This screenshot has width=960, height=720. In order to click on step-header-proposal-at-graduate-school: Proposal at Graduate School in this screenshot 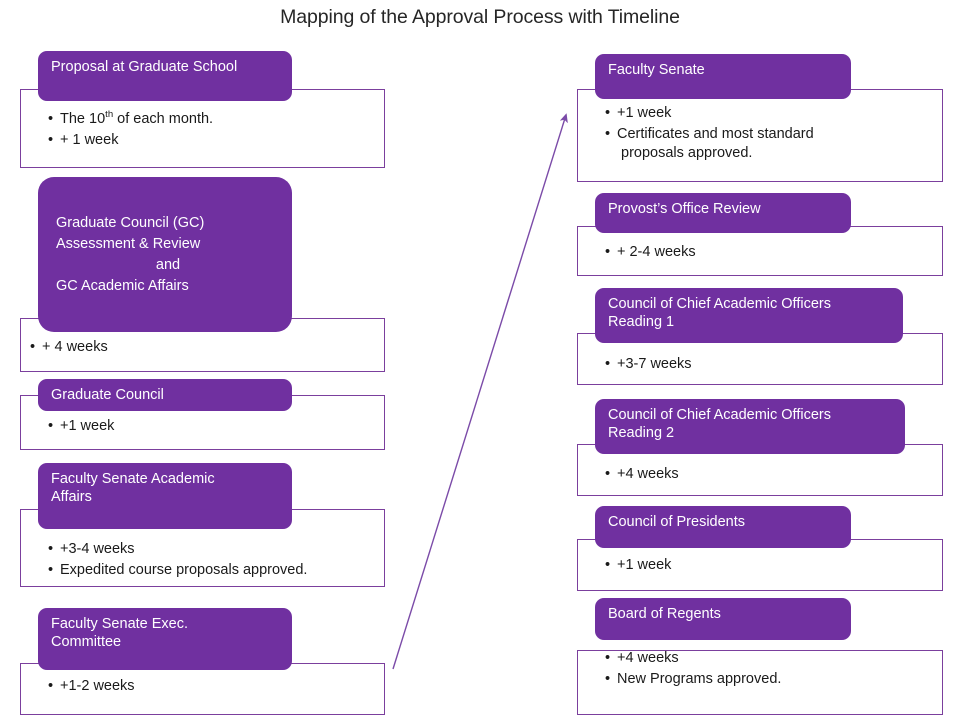, I will do `click(165, 76)`.